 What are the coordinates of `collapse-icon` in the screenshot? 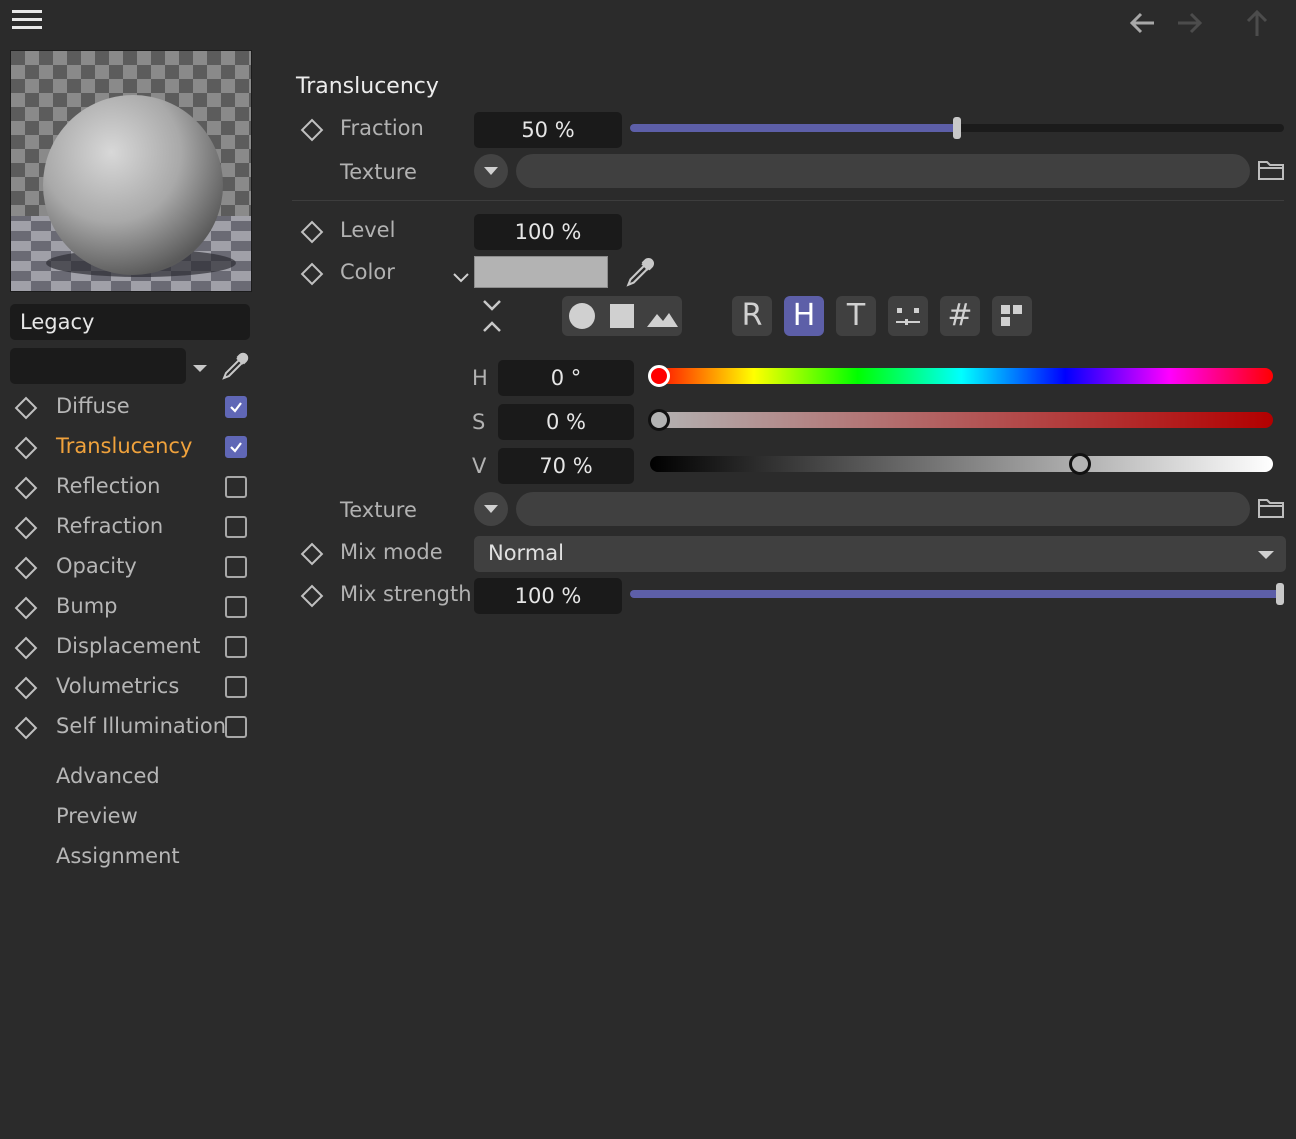 It's located at (492, 316).